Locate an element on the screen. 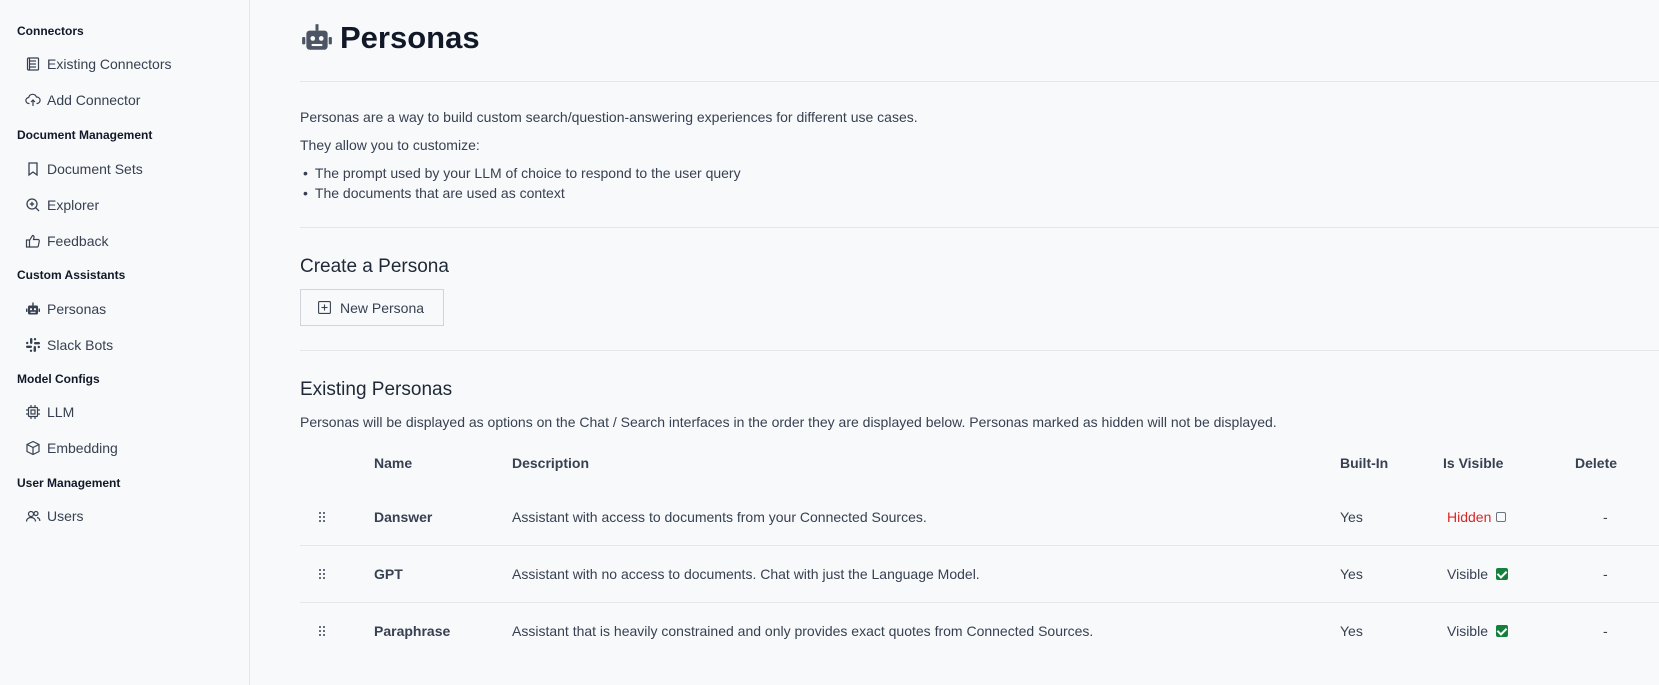  persona-name: GPT is located at coordinates (388, 574).